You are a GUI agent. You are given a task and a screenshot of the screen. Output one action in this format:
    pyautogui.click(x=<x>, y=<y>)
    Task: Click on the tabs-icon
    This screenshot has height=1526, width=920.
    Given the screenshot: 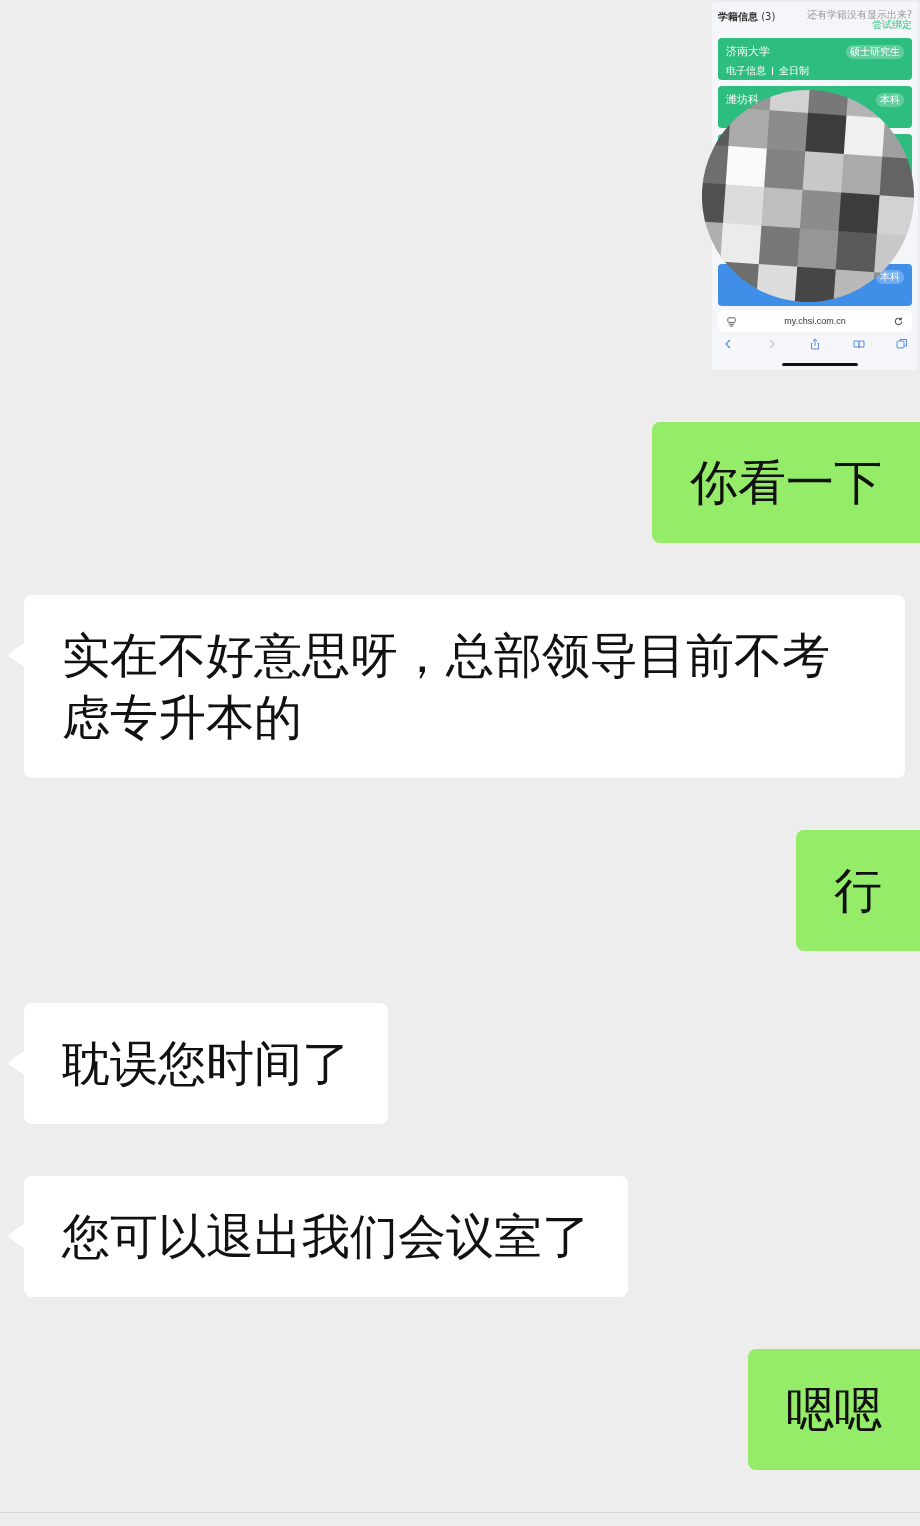 What is the action you would take?
    pyautogui.click(x=902, y=344)
    